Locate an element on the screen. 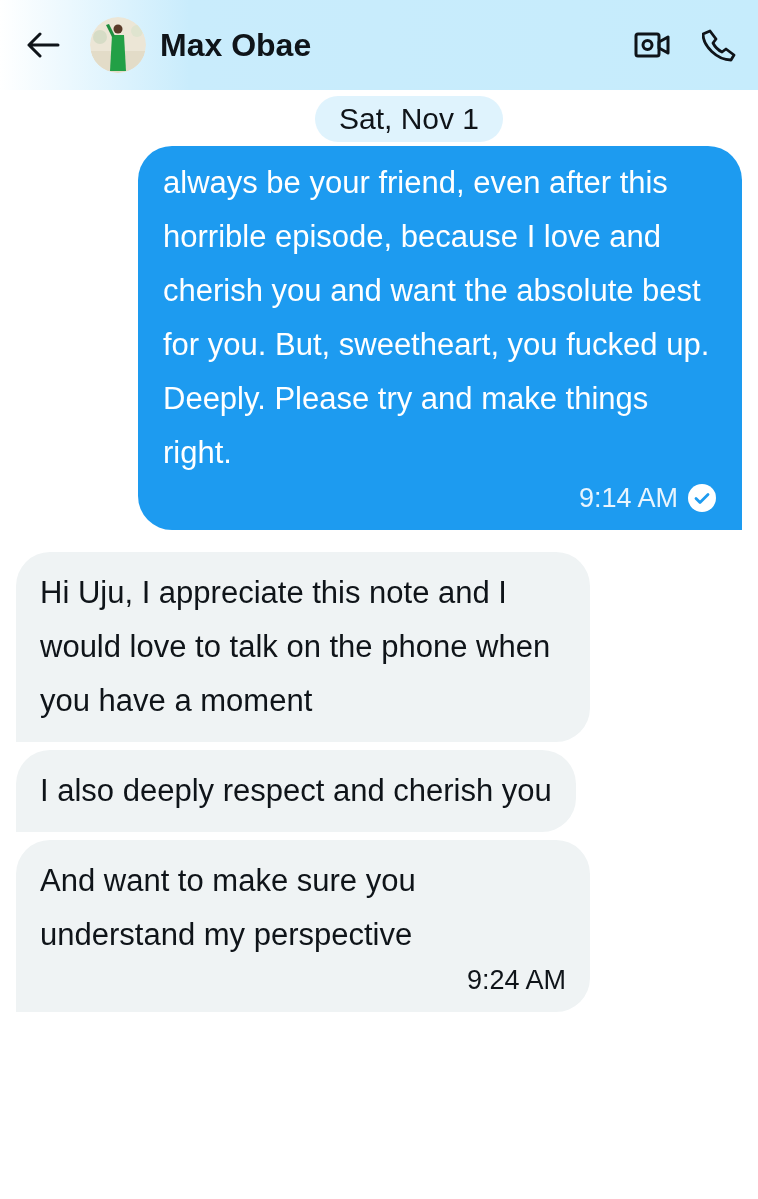  phone-icon is located at coordinates (719, 45).